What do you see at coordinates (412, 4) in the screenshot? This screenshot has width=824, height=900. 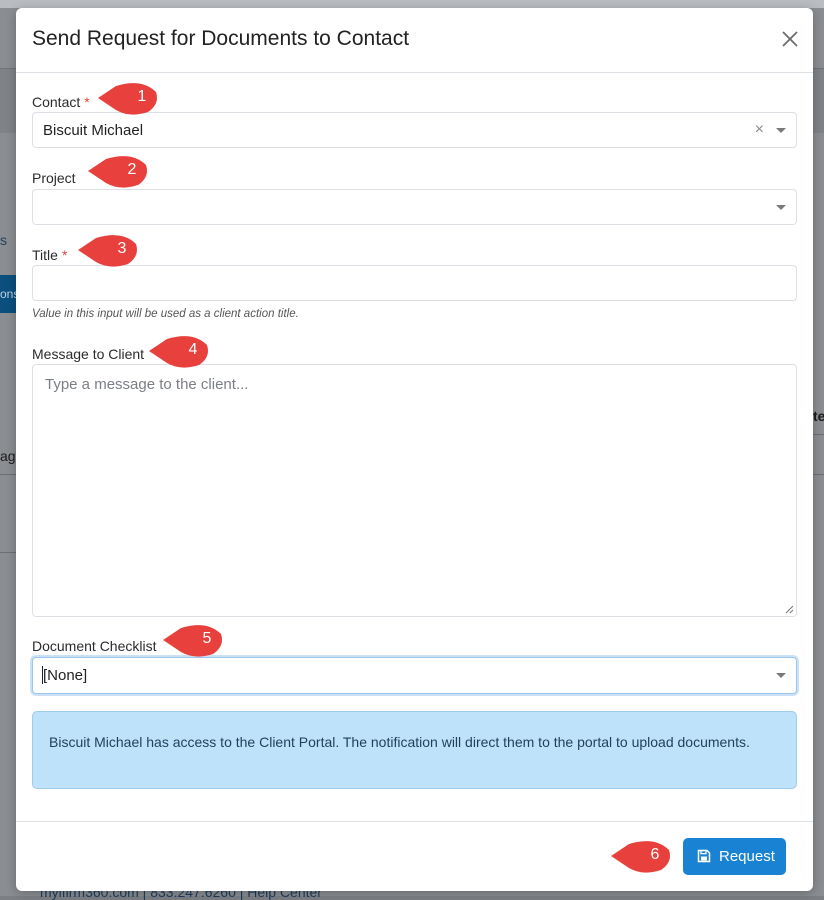 I see `background-topbar` at bounding box center [412, 4].